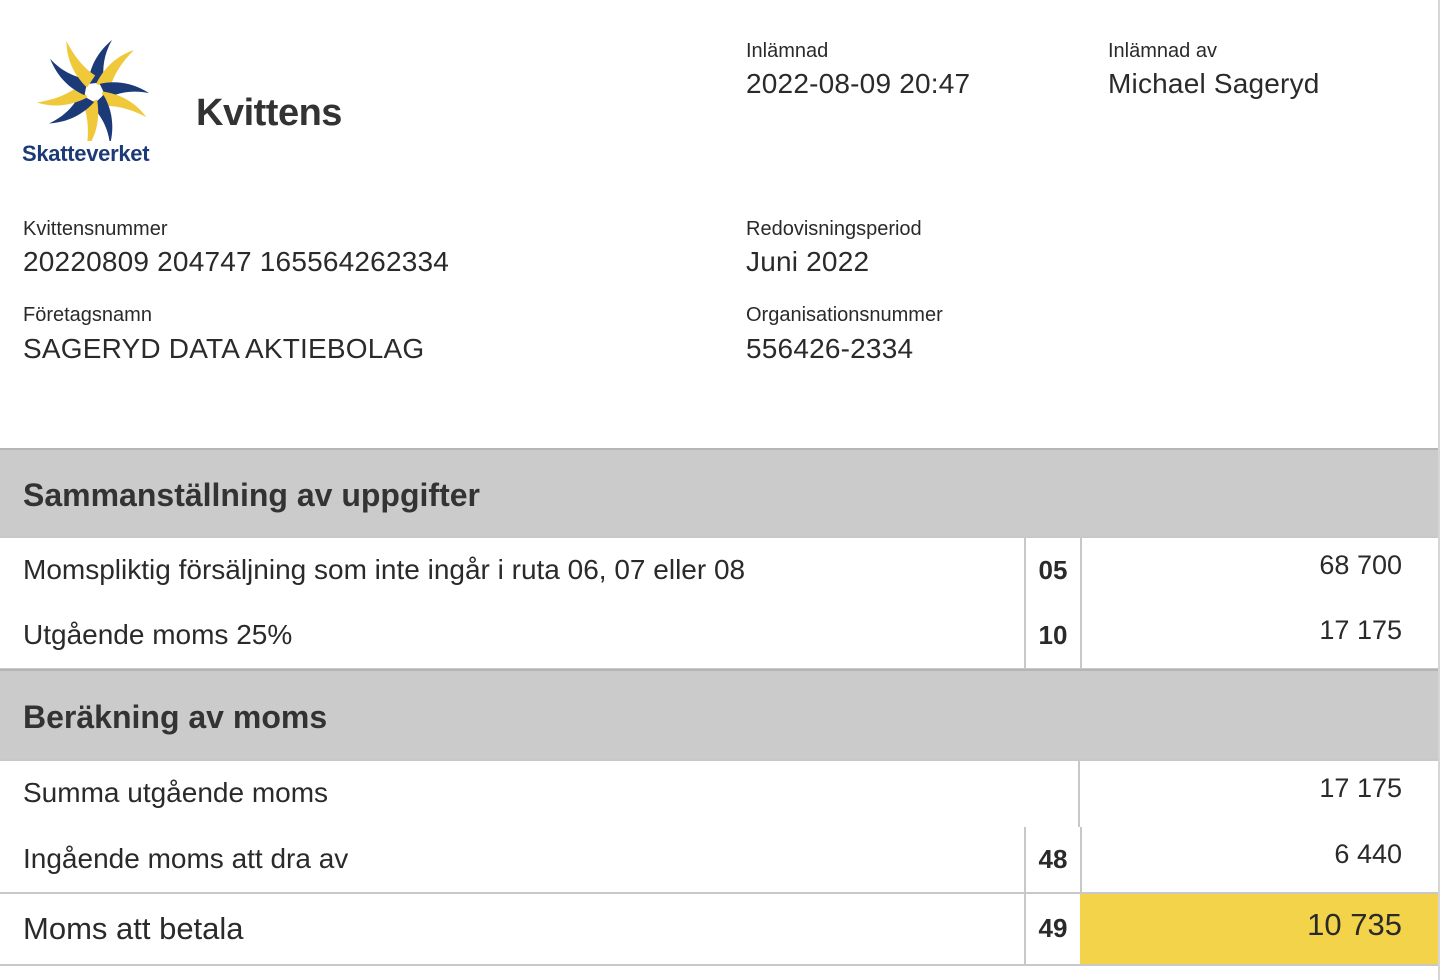 The height and width of the screenshot is (980, 1452). Describe the element at coordinates (1162, 51) in the screenshot. I see `submitted-by-label: Inlämnad av` at that location.